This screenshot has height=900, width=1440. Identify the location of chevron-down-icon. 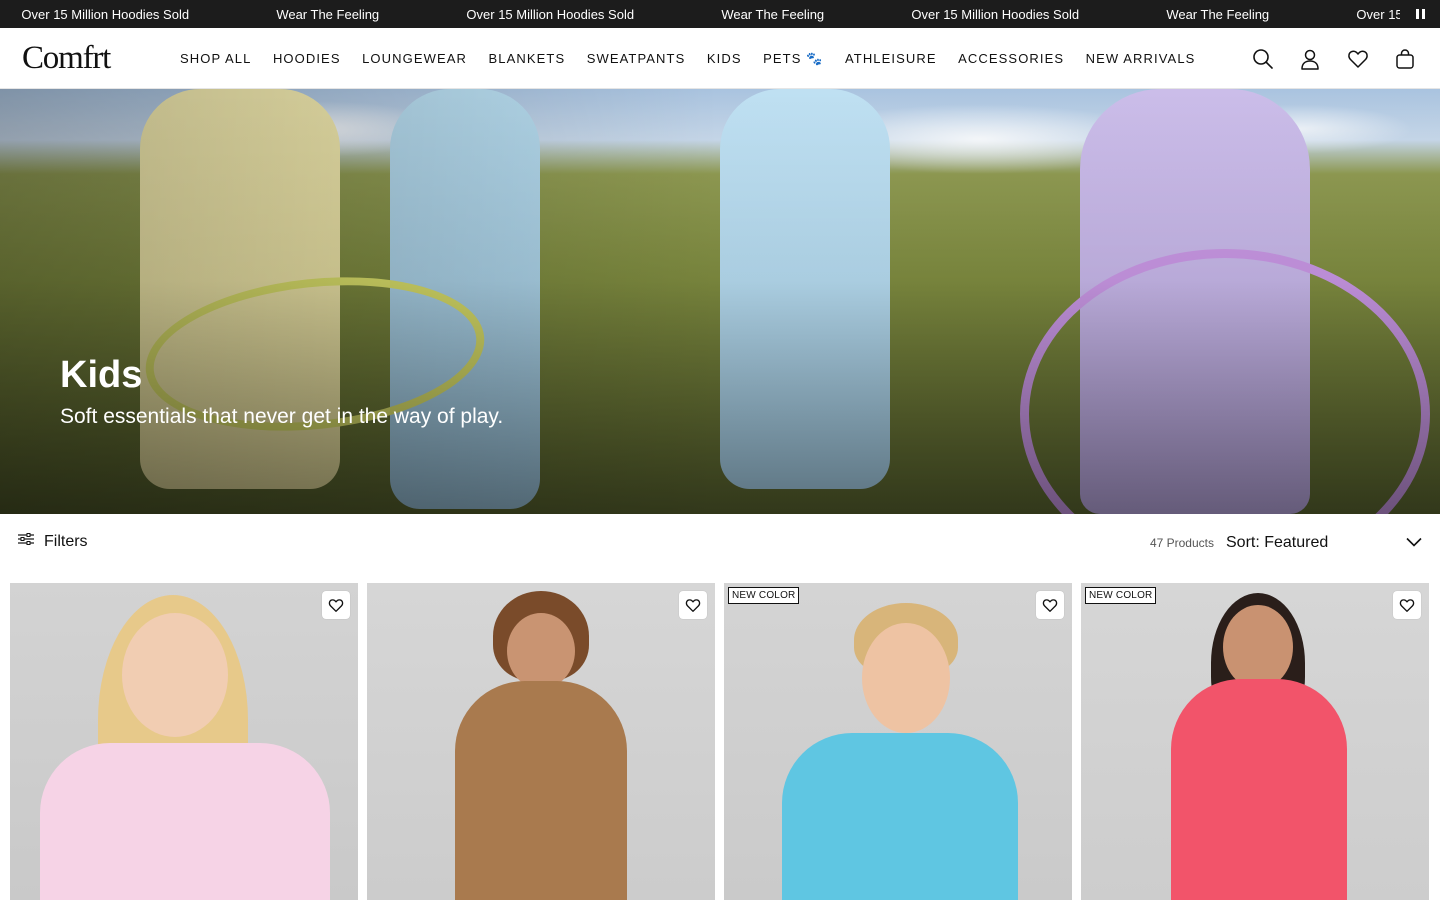
(1414, 543).